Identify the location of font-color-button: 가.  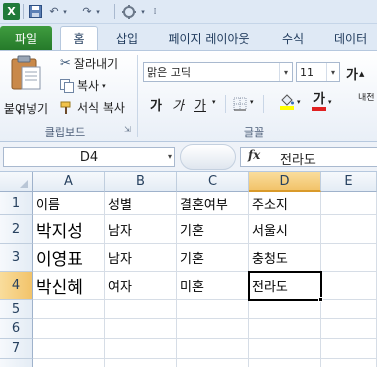
(319, 102).